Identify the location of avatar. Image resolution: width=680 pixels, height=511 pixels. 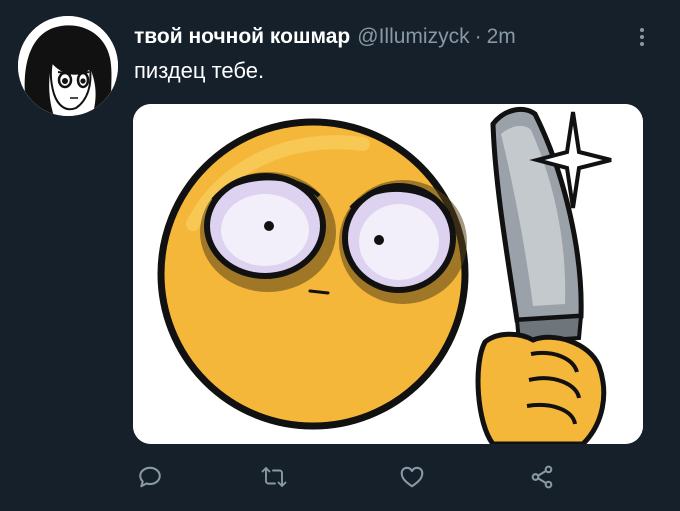
(68, 66).